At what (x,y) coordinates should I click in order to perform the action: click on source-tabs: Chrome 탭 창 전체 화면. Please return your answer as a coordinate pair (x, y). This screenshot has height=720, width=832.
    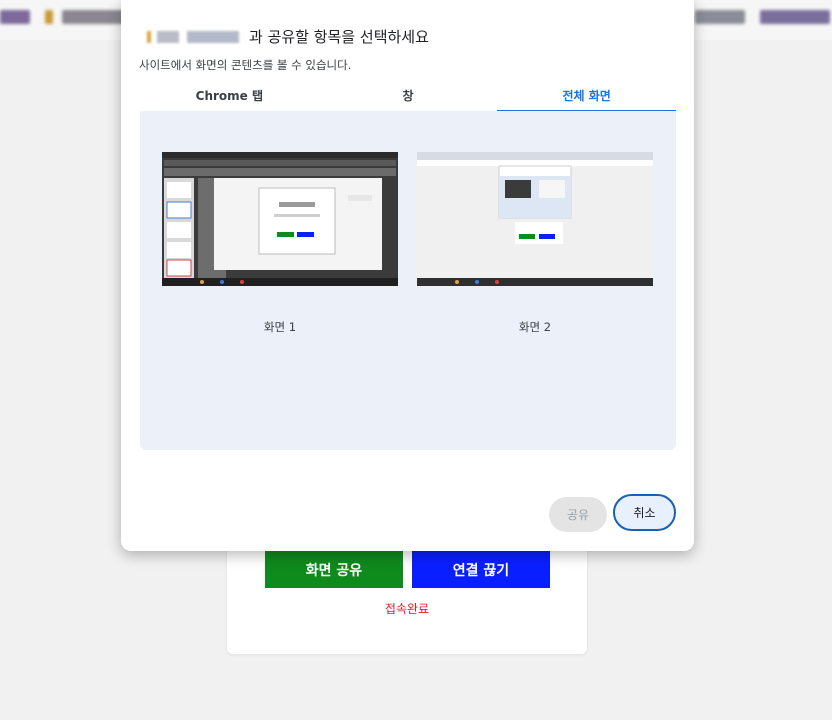
    Looking at the image, I should click on (408, 98).